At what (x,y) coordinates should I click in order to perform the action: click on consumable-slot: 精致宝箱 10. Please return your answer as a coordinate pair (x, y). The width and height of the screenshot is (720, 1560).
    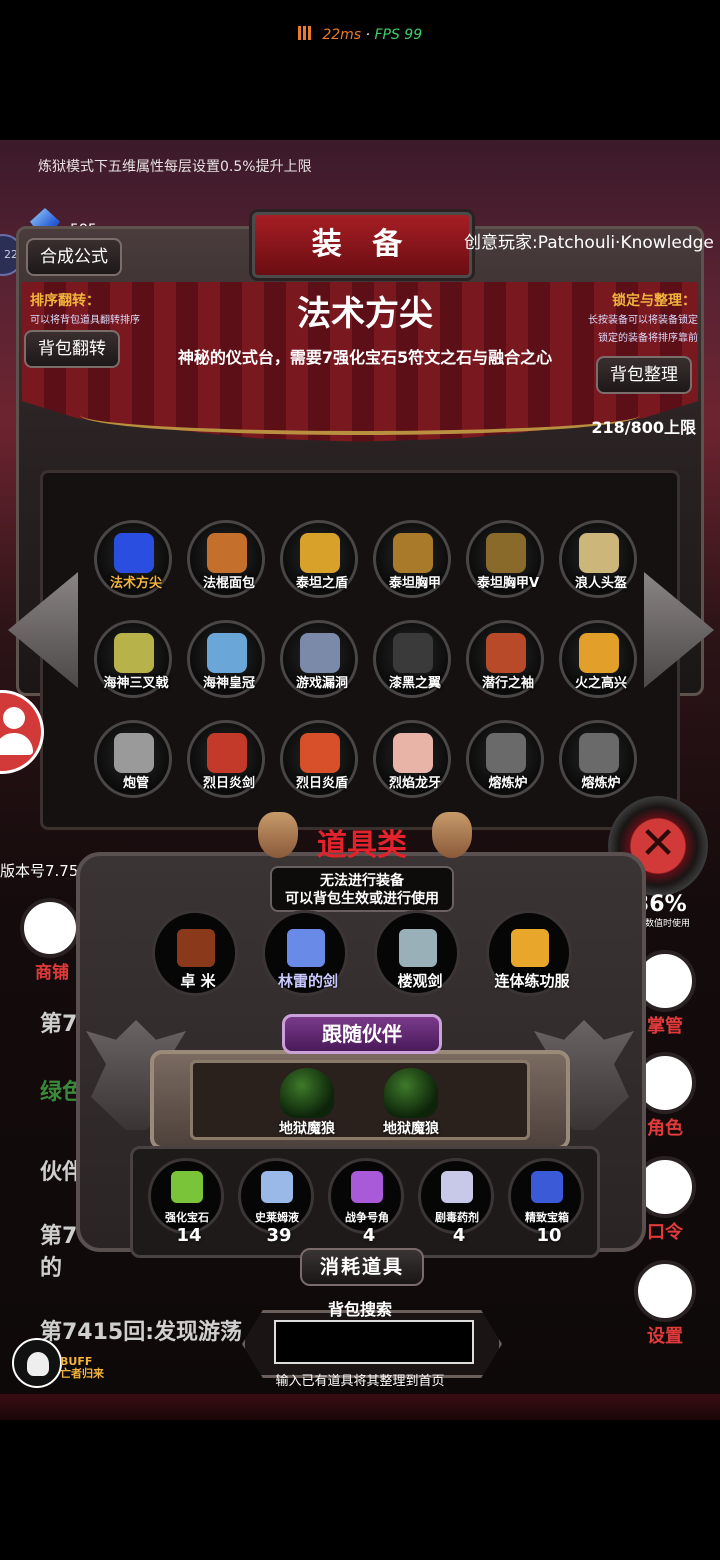
    Looking at the image, I should click on (546, 1202).